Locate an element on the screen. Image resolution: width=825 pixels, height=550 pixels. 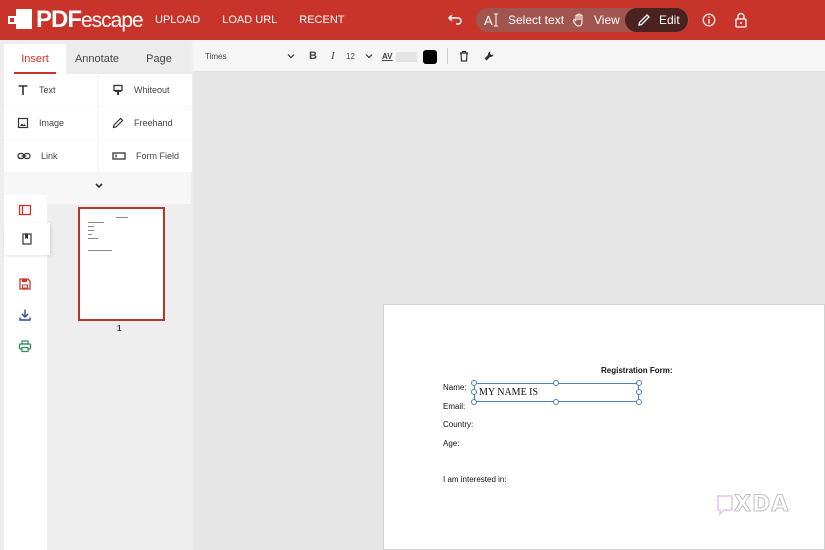
insert-tabs: Insert Annotate Page is located at coordinates (97, 59).